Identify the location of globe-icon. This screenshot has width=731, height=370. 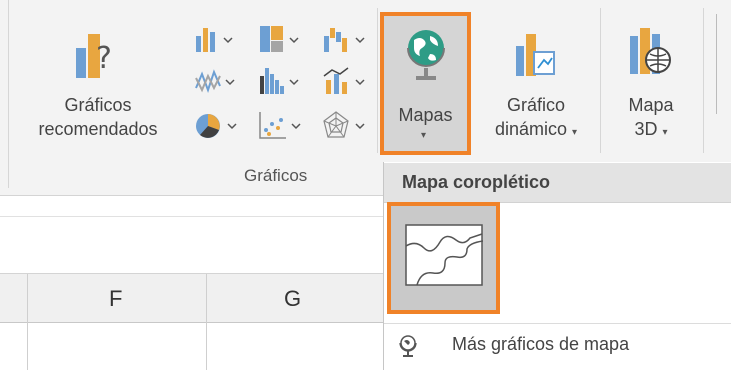
(426, 55).